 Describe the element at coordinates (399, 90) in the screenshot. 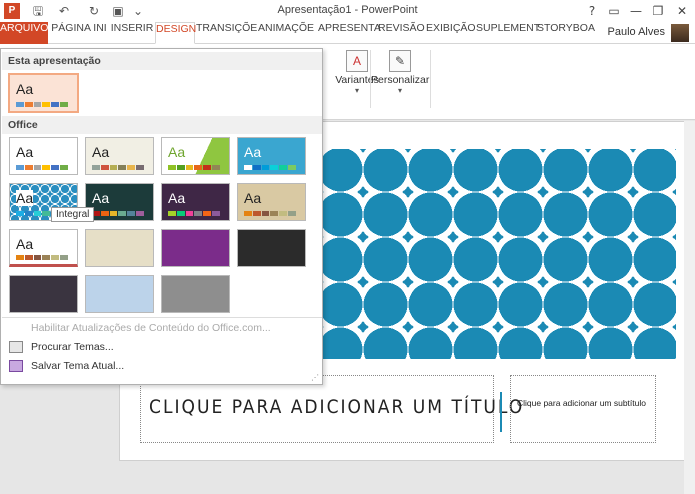

I see `chevron-down-icon: ▾` at that location.